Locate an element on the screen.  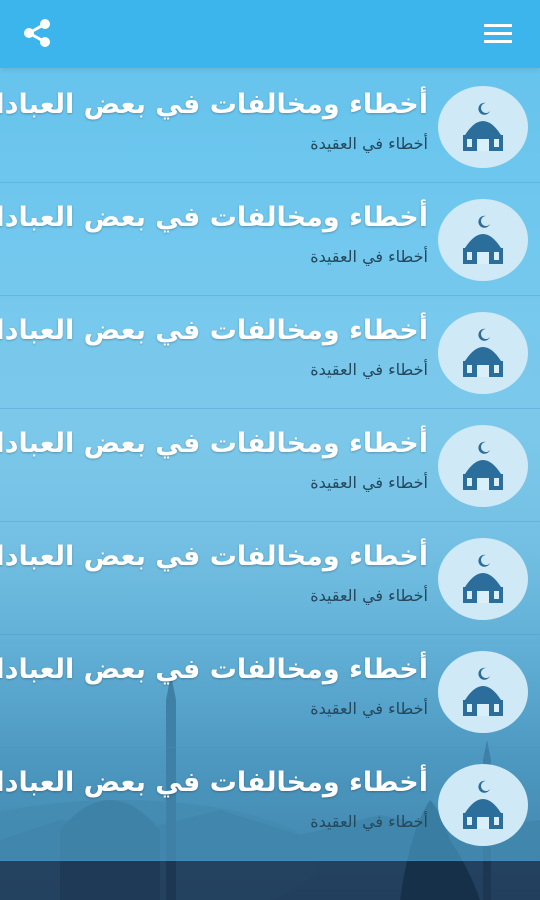
share-button is located at coordinates (37, 33).